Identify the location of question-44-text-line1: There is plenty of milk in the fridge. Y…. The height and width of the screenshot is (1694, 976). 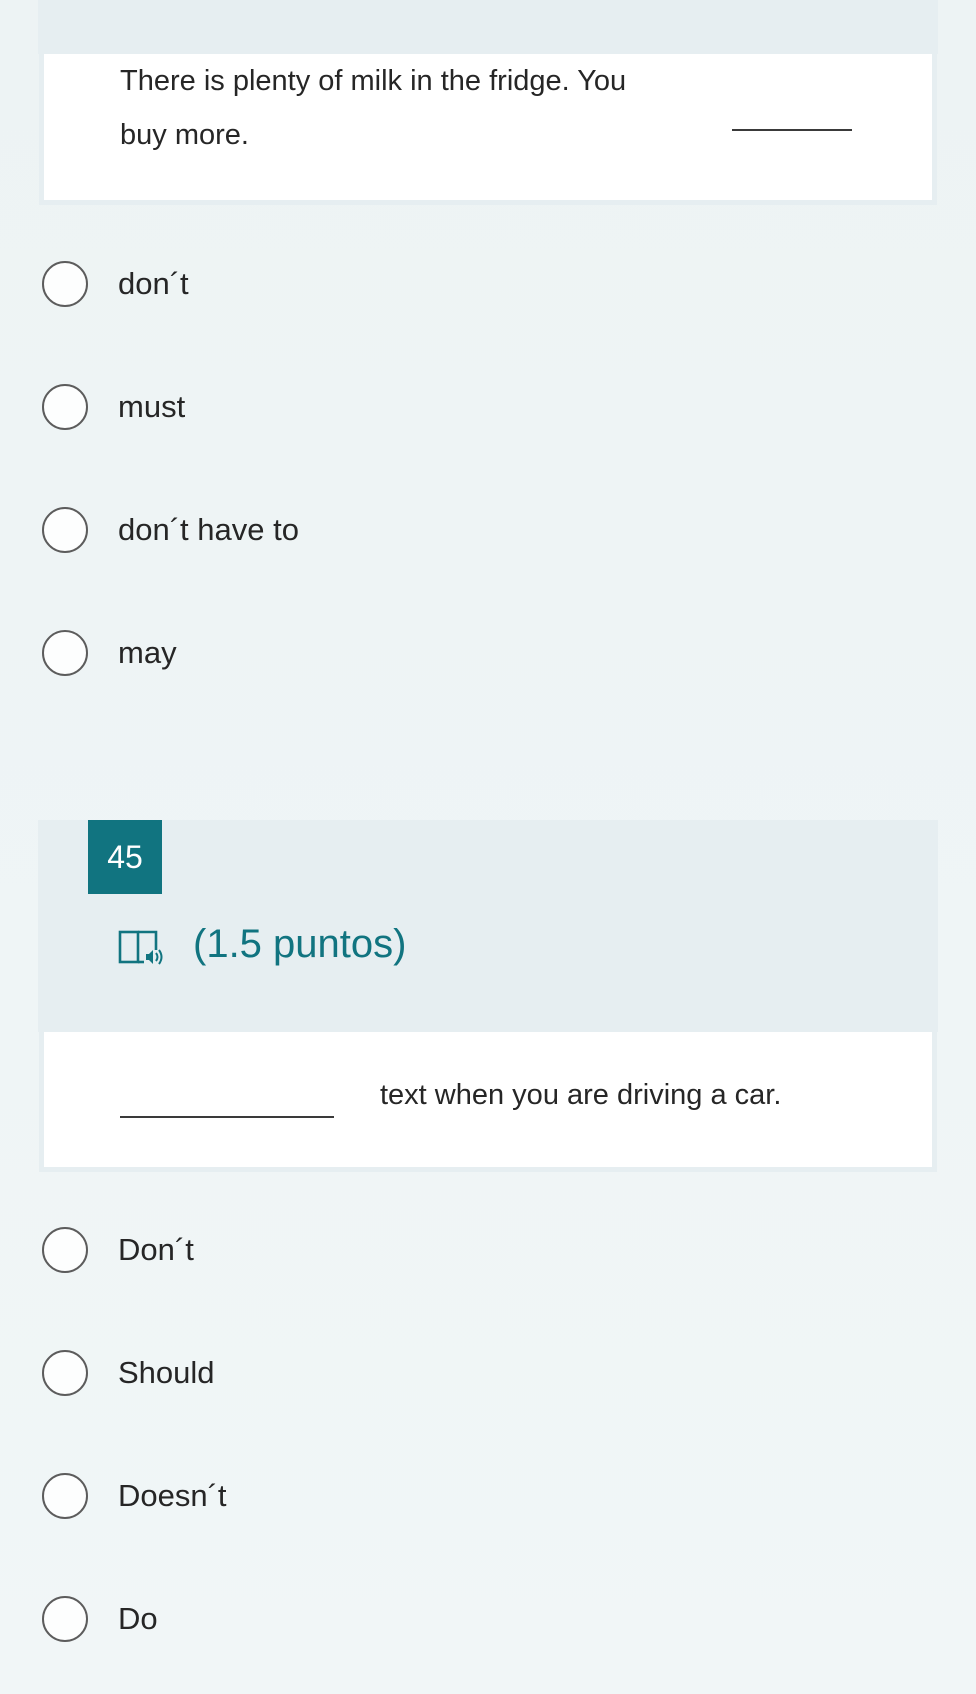
(373, 81).